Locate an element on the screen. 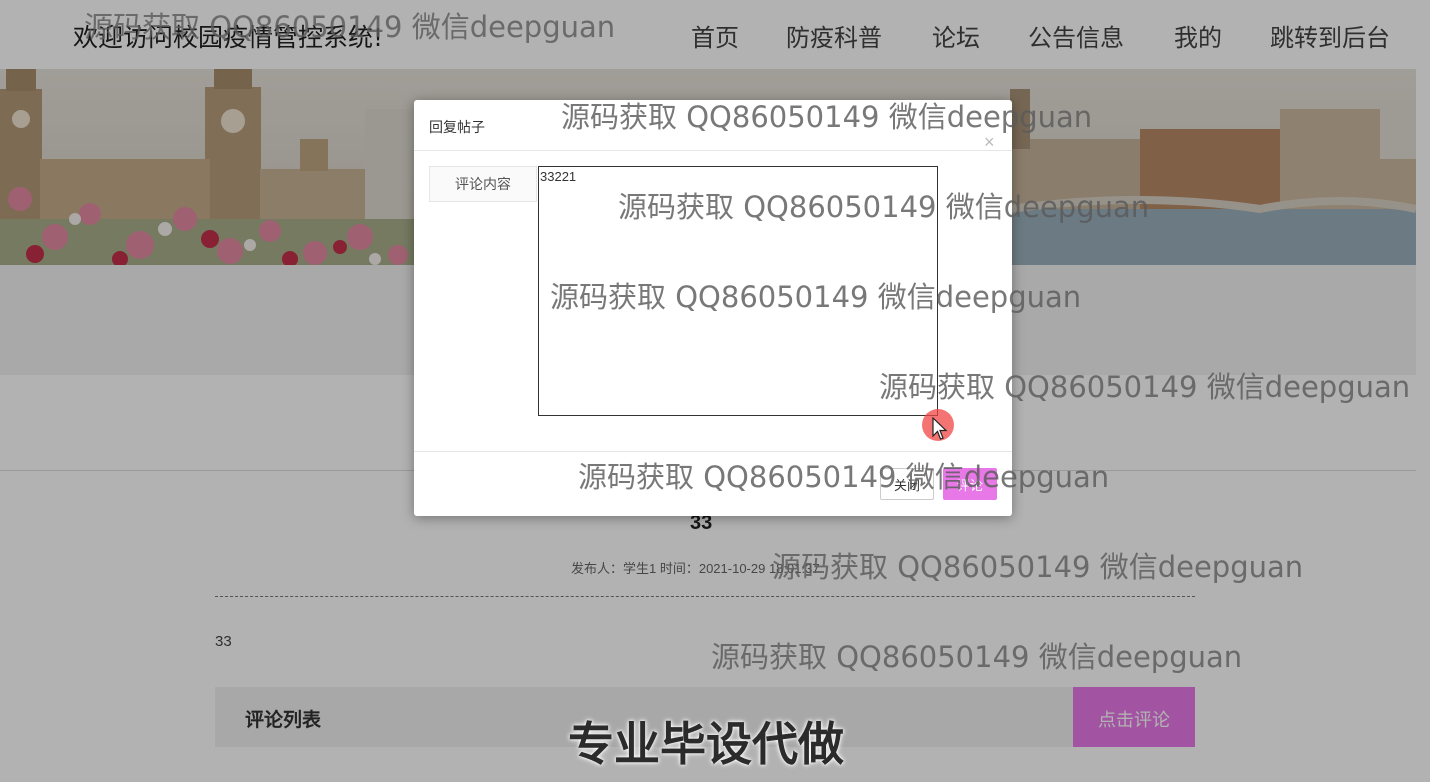 Image resolution: width=1430 pixels, height=782 pixels. comment-textarea is located at coordinates (738, 291).